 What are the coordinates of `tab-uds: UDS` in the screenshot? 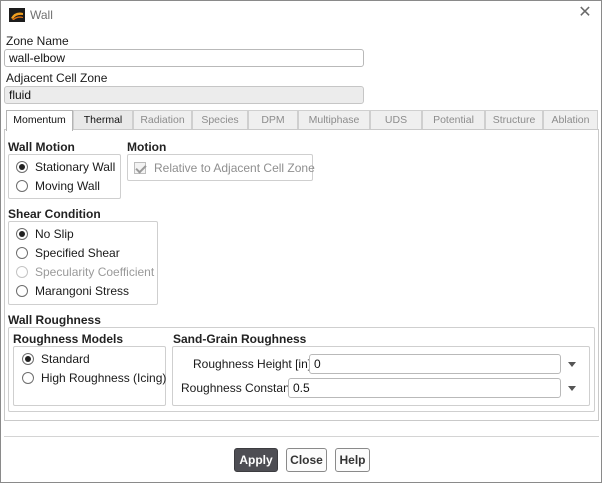 It's located at (396, 120).